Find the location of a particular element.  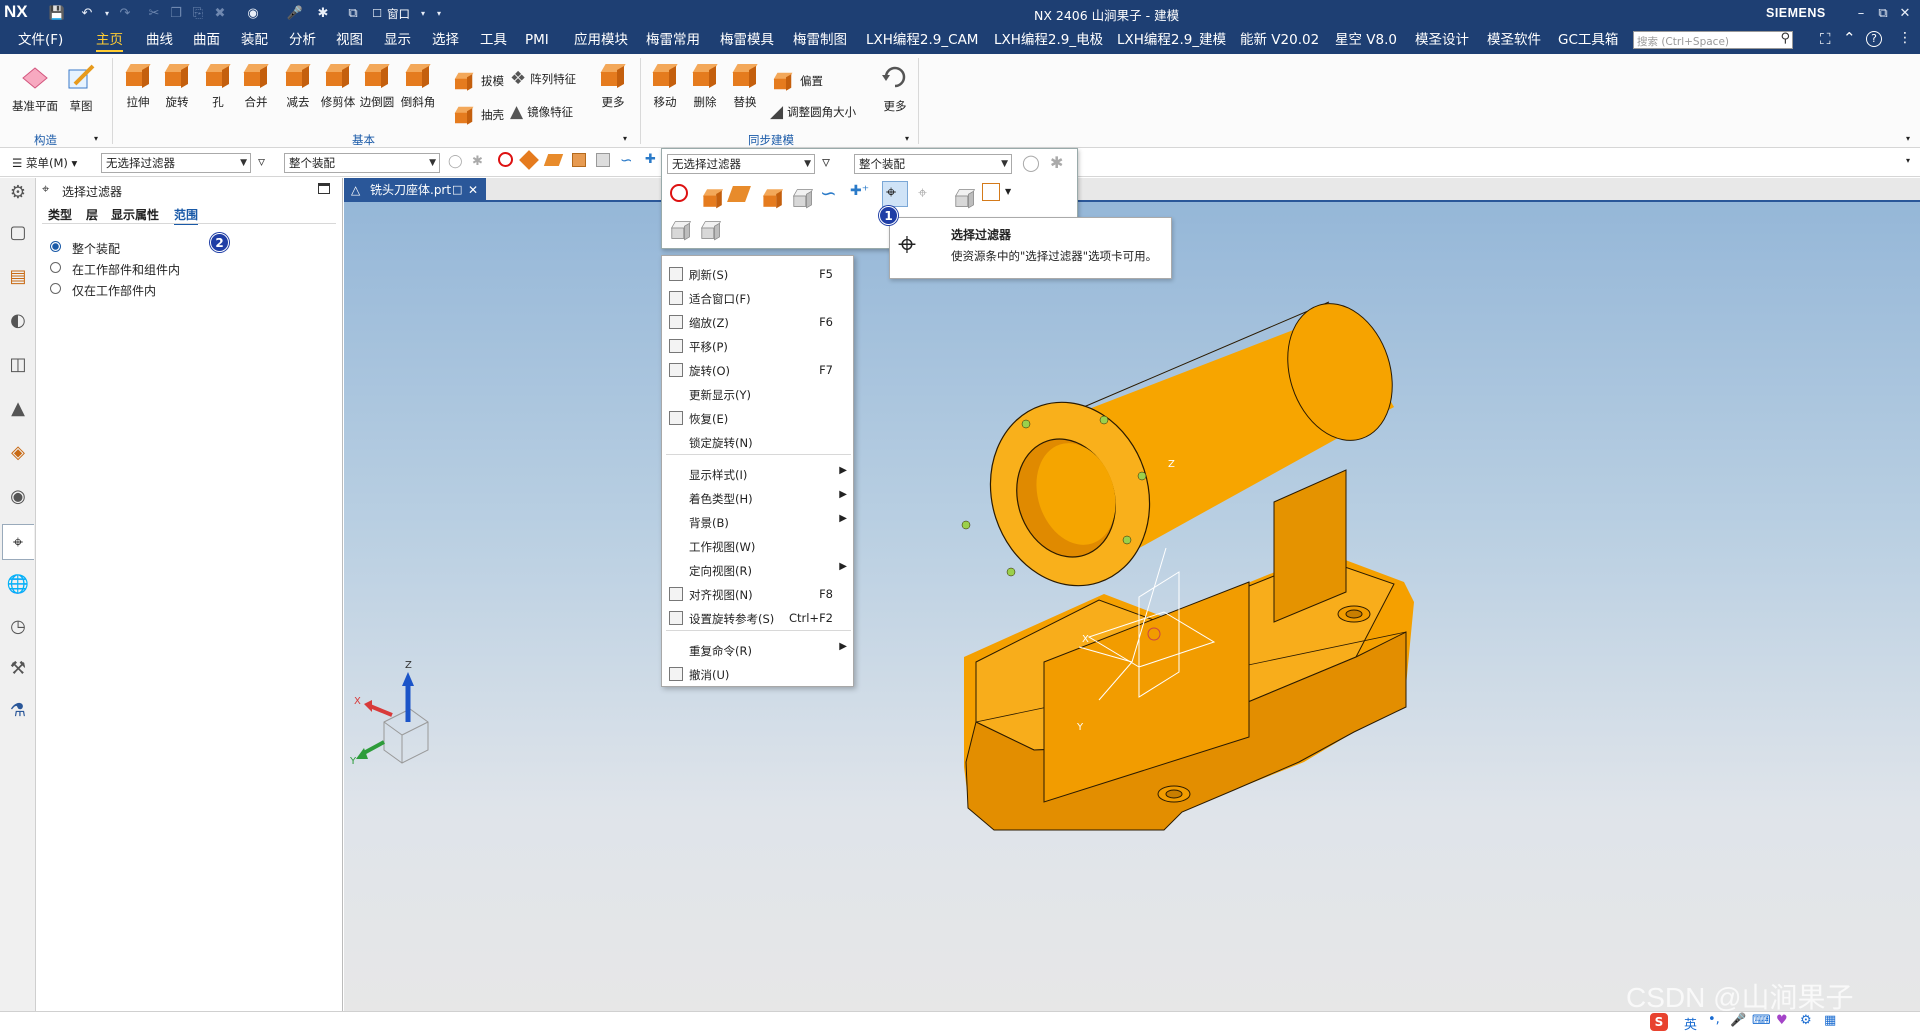

window-switch-icon: ⧉ is located at coordinates (353, 13).